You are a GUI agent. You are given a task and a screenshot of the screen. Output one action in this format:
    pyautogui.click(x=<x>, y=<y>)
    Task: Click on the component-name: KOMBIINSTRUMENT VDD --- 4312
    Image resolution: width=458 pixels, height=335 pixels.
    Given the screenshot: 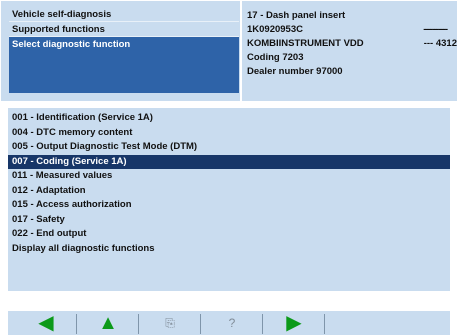 What is the action you would take?
    pyautogui.click(x=352, y=43)
    